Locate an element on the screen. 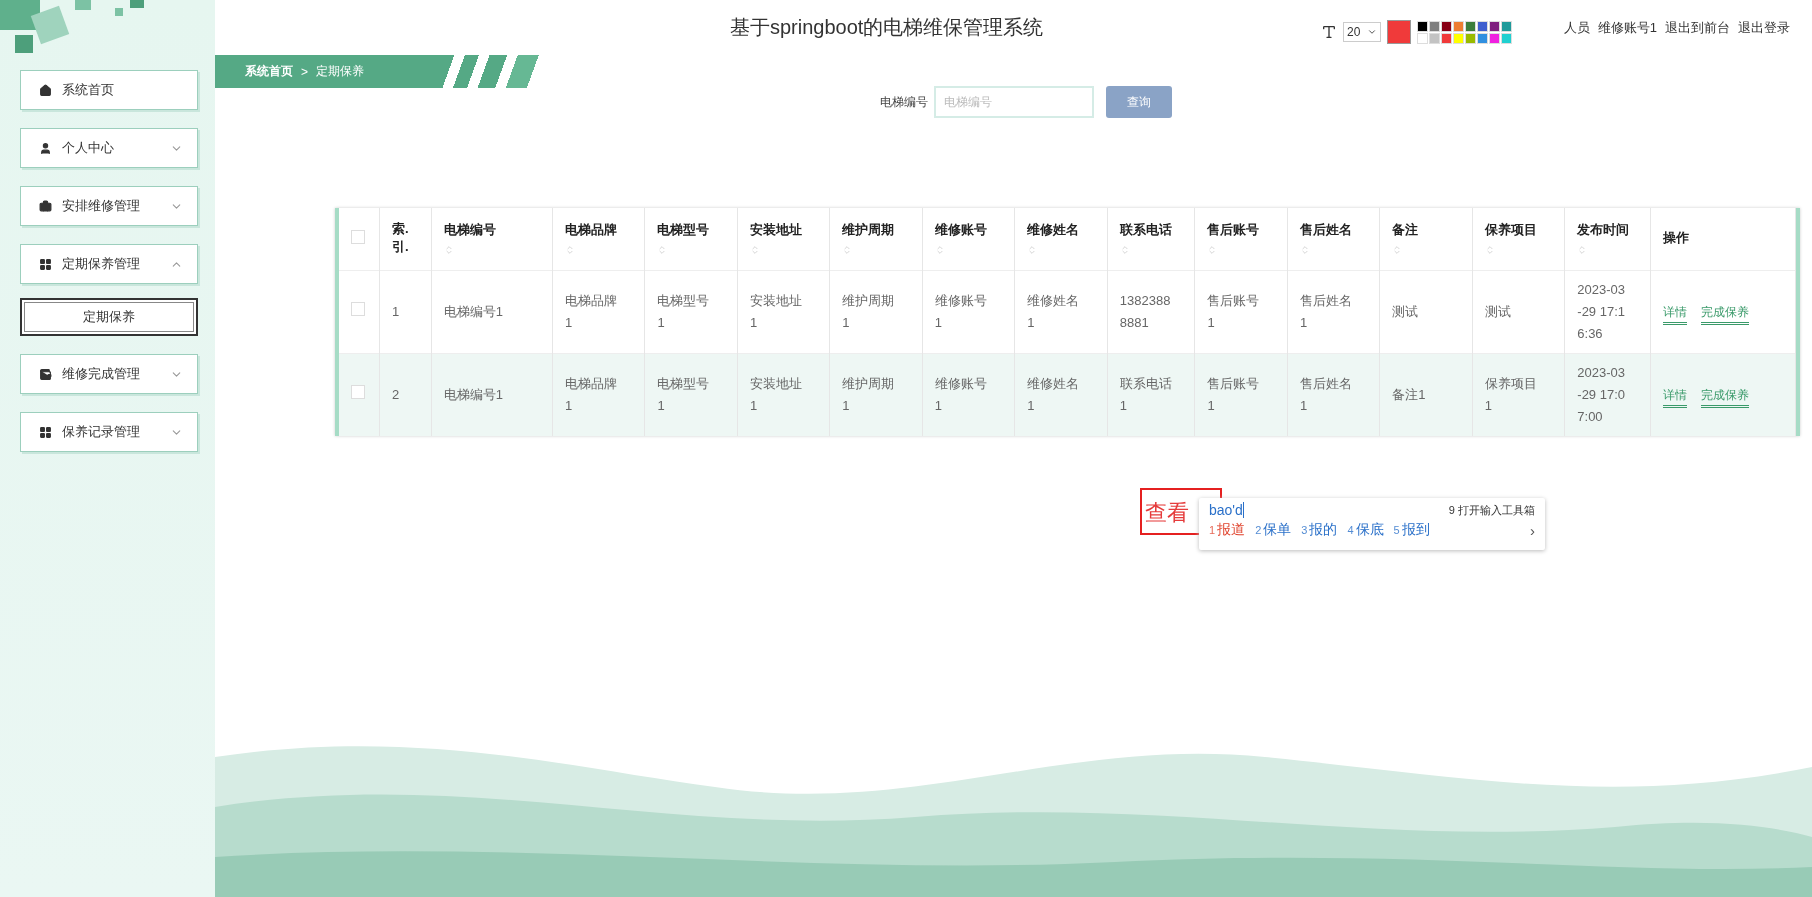 The height and width of the screenshot is (897, 1812). column-header: 电梯品牌 is located at coordinates (598, 239).